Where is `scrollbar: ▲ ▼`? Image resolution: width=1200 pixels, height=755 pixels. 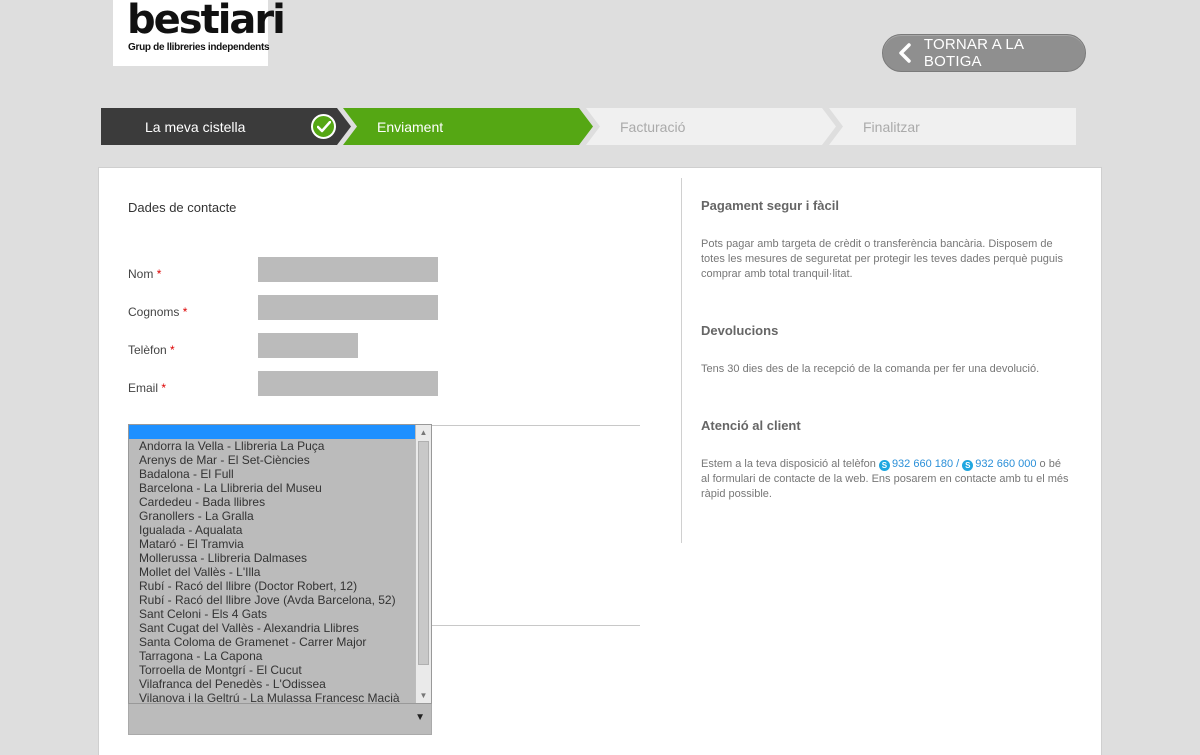 scrollbar: ▲ ▼ is located at coordinates (423, 564).